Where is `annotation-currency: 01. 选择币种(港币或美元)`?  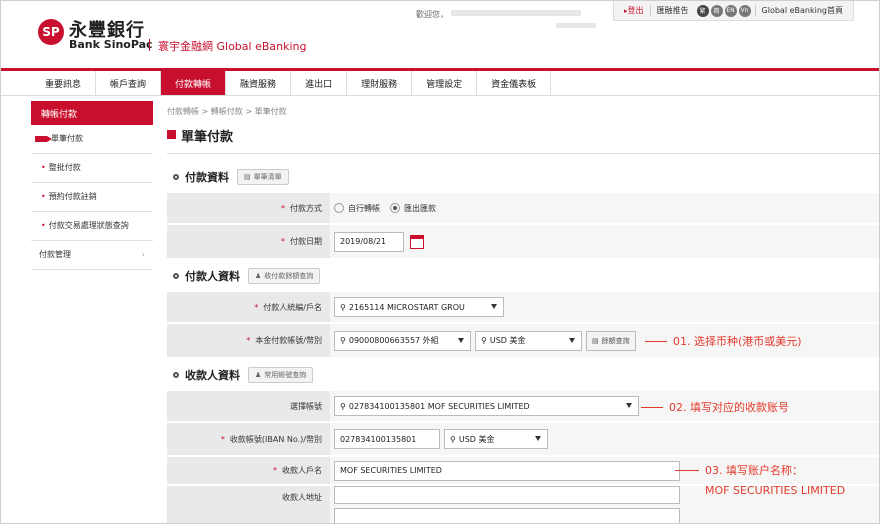 annotation-currency: 01. 选择币种(港币或美元) is located at coordinates (723, 341).